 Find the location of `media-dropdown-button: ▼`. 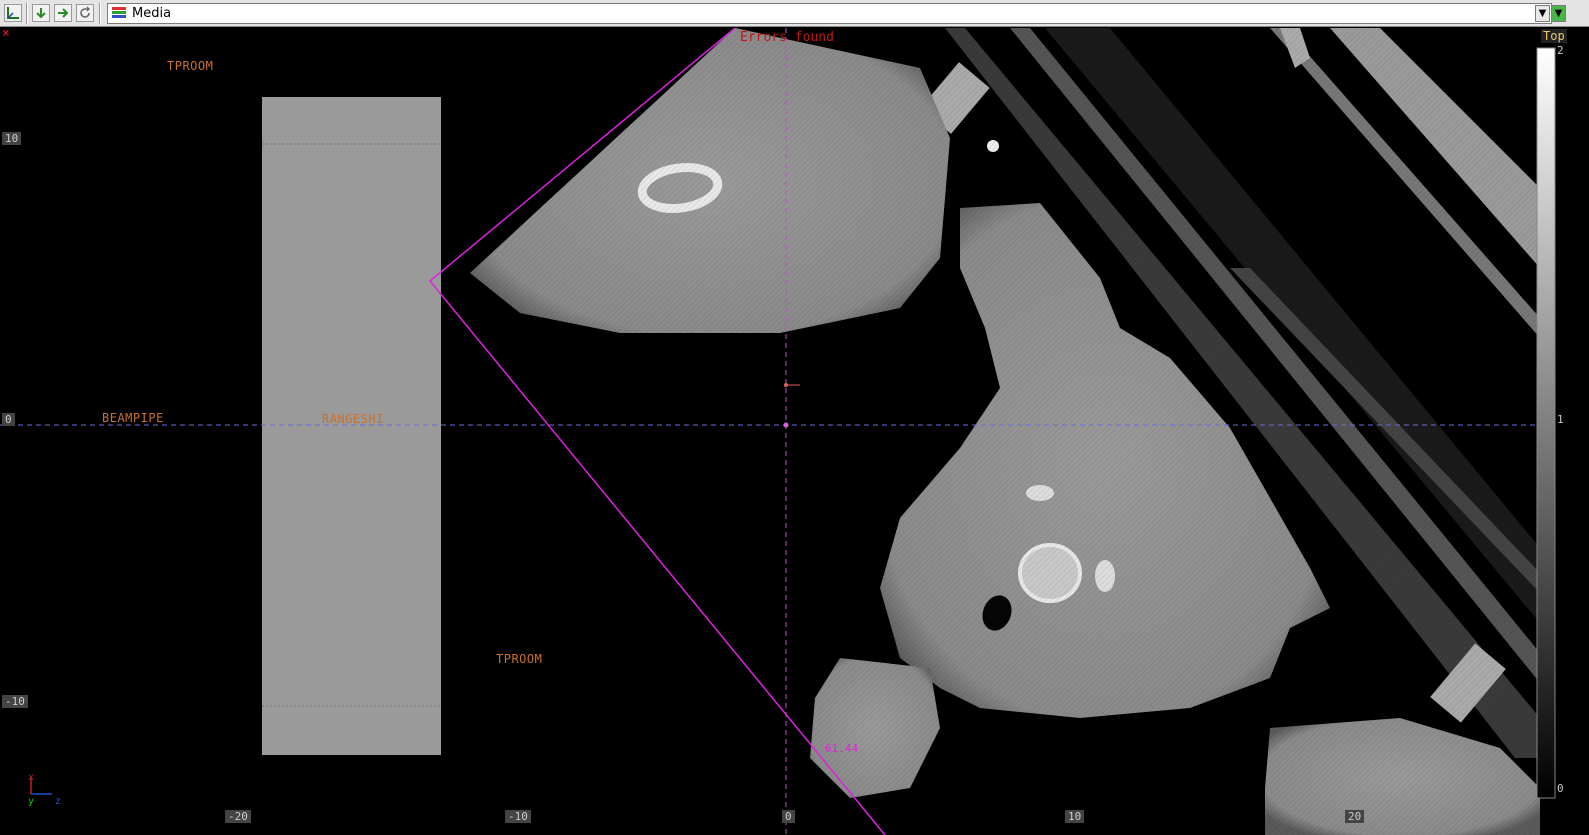

media-dropdown-button: ▼ is located at coordinates (1542, 13).